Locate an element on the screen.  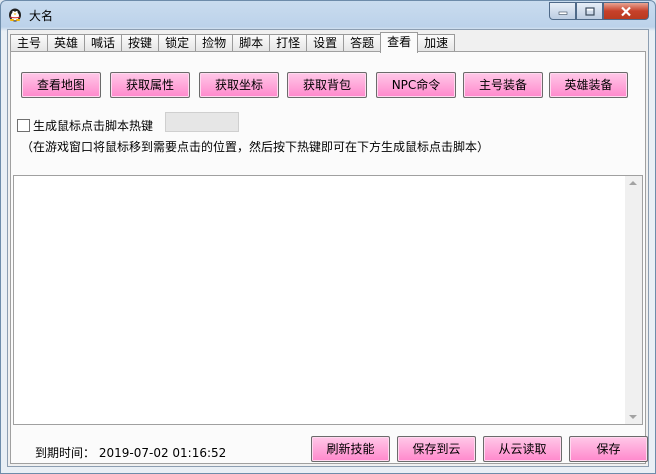
save-button: 保存 is located at coordinates (608, 449).